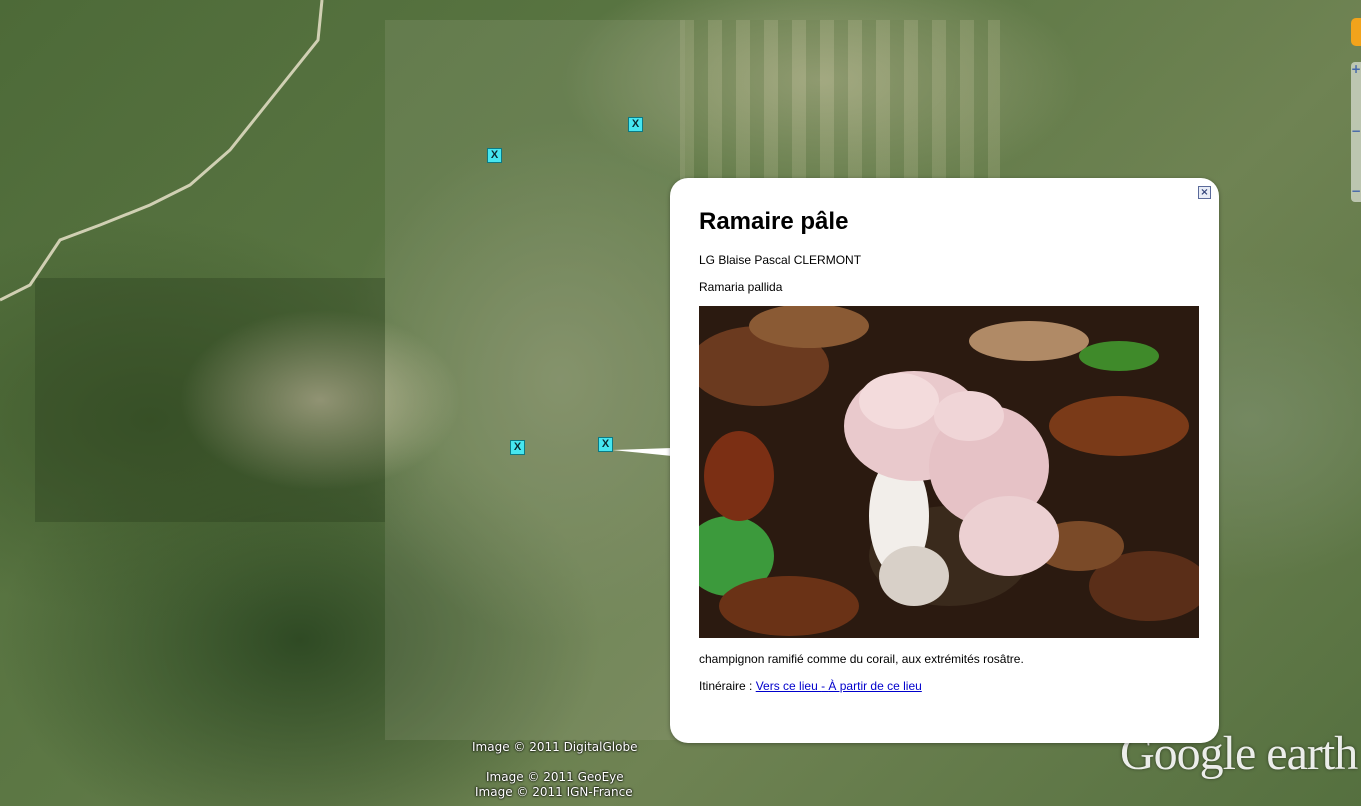 The height and width of the screenshot is (806, 1361). I want to click on zoom-out-button: −, so click(1356, 191).